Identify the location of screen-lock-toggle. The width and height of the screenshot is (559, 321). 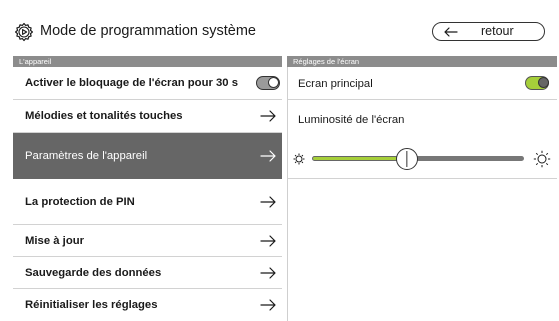
(268, 83).